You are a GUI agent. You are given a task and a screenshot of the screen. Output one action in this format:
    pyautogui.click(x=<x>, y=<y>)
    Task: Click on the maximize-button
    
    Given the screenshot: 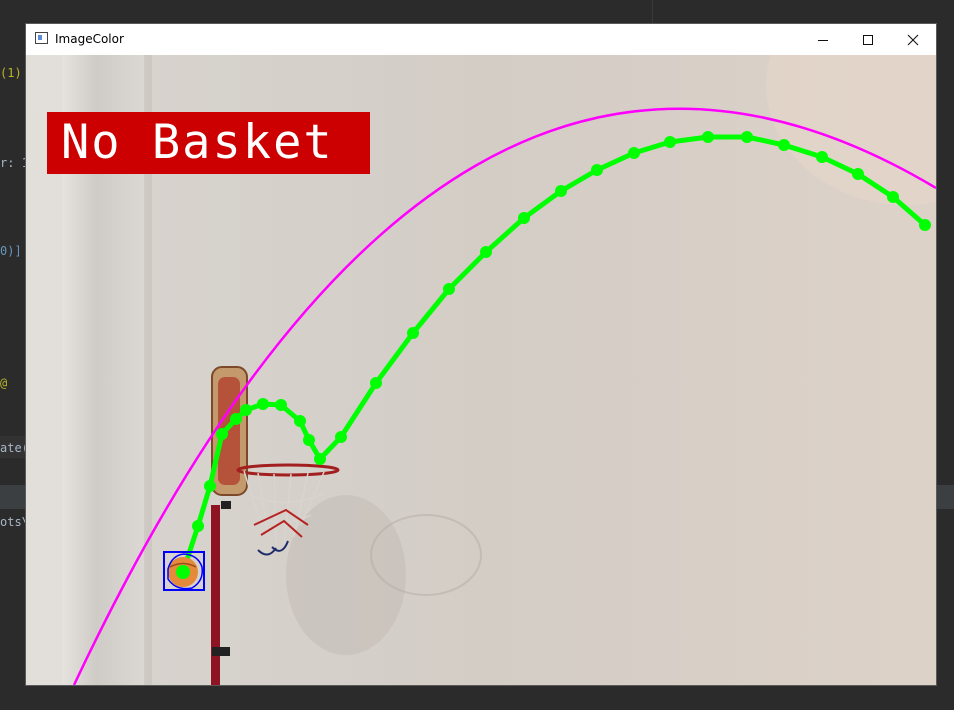 What is the action you would take?
    pyautogui.click(x=868, y=39)
    